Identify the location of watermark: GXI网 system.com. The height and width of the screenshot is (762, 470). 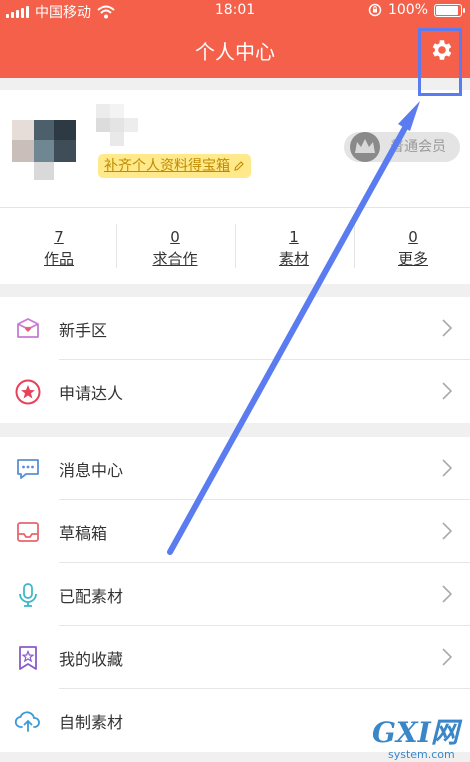
(419, 739).